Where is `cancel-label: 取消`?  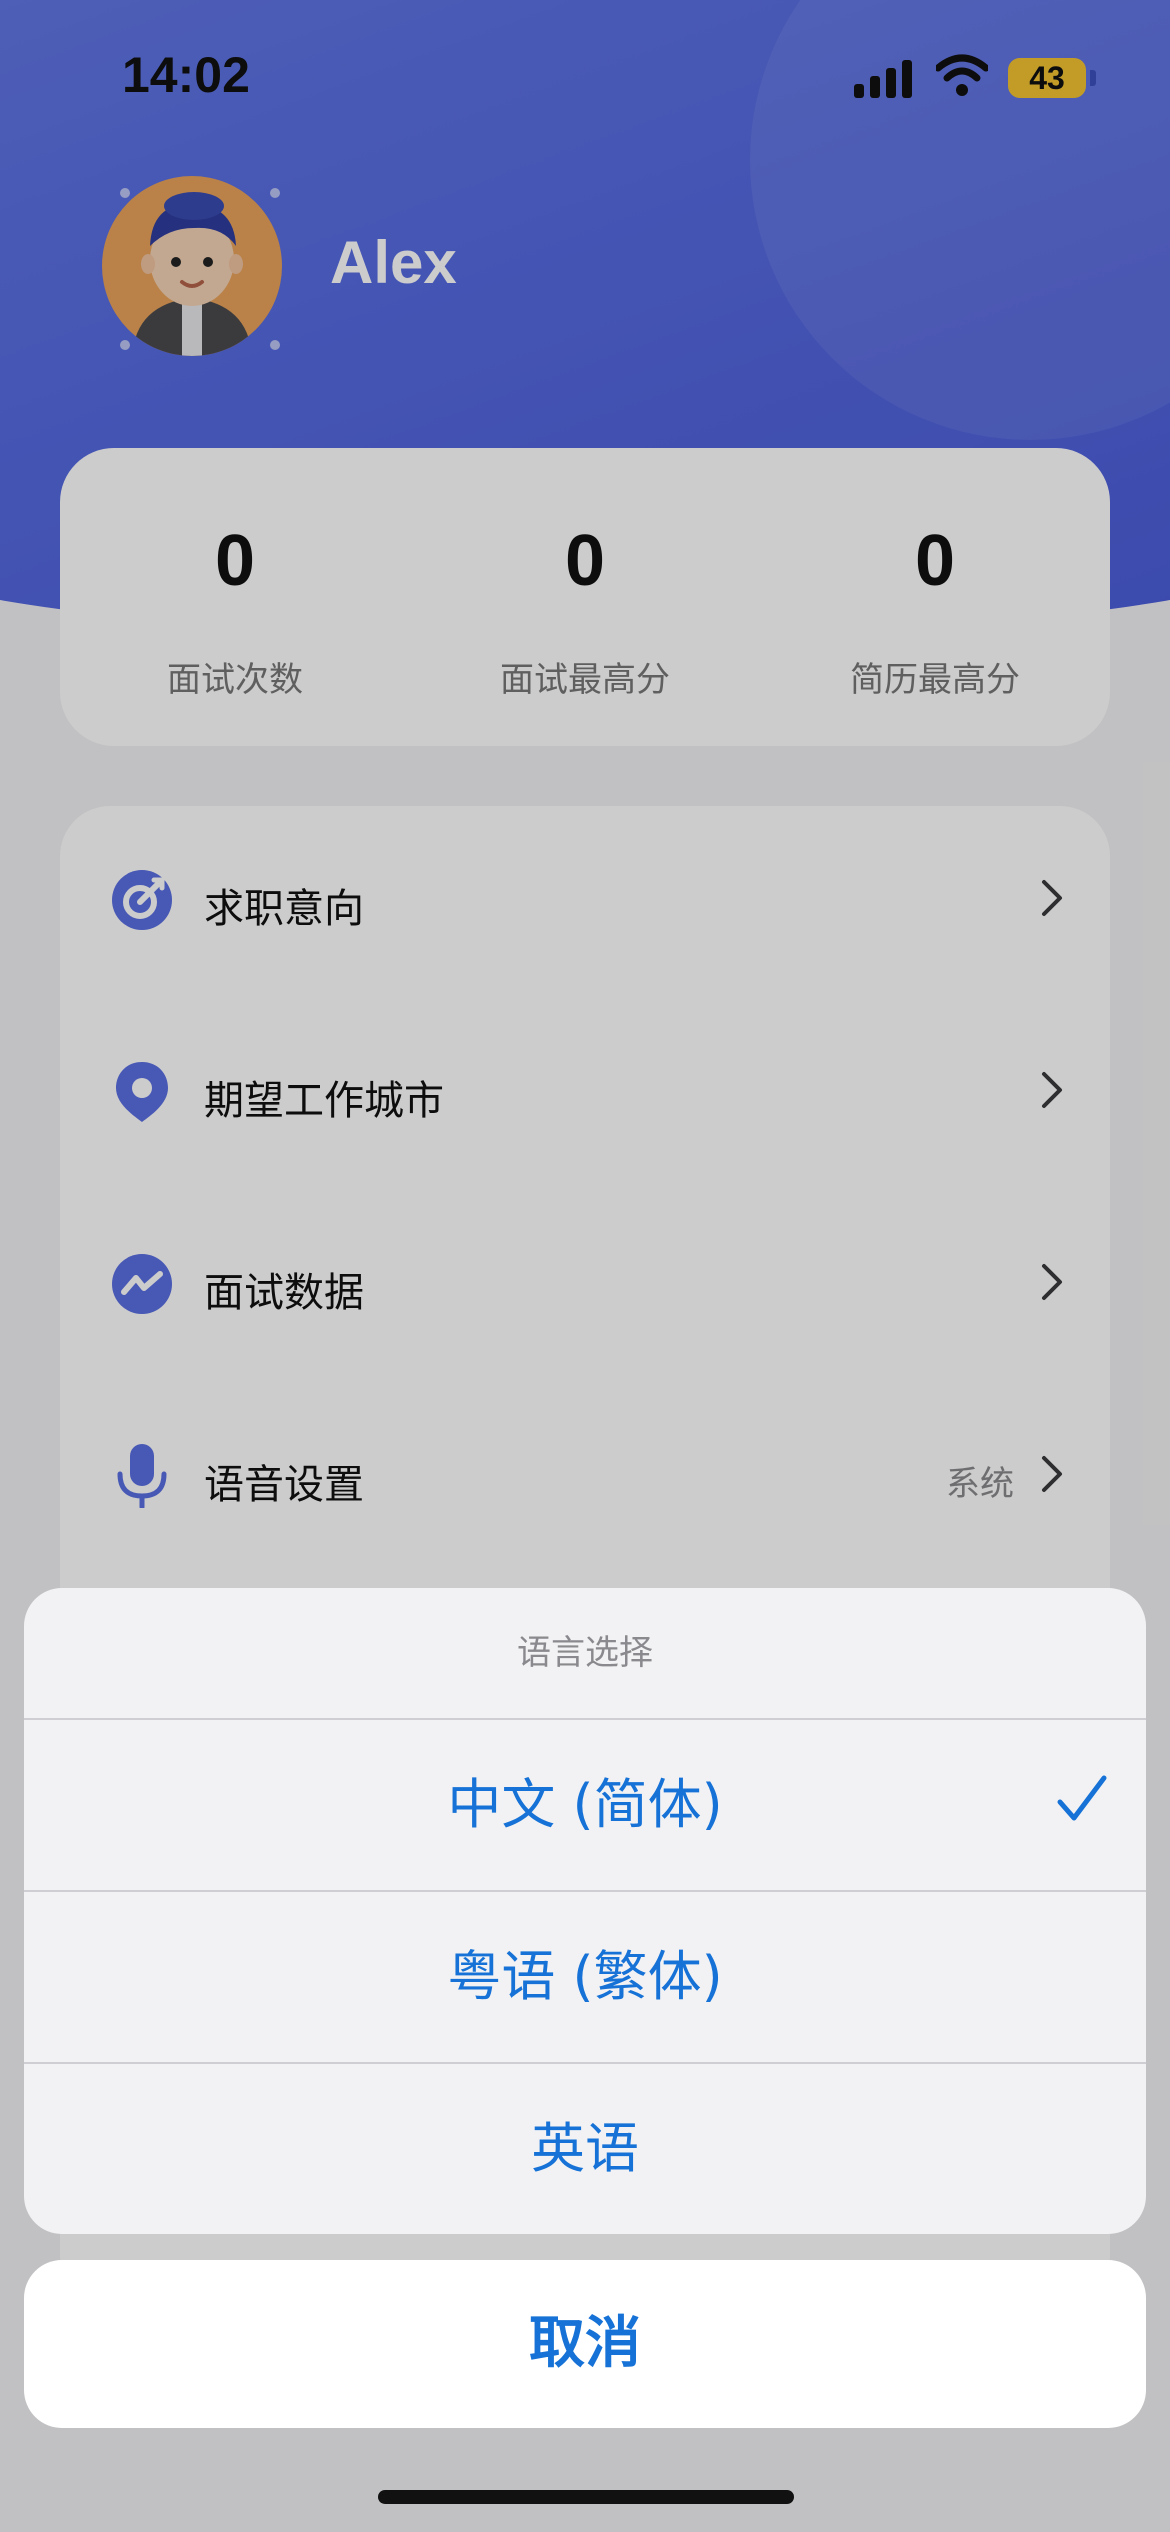
cancel-label: 取消 is located at coordinates (585, 2343).